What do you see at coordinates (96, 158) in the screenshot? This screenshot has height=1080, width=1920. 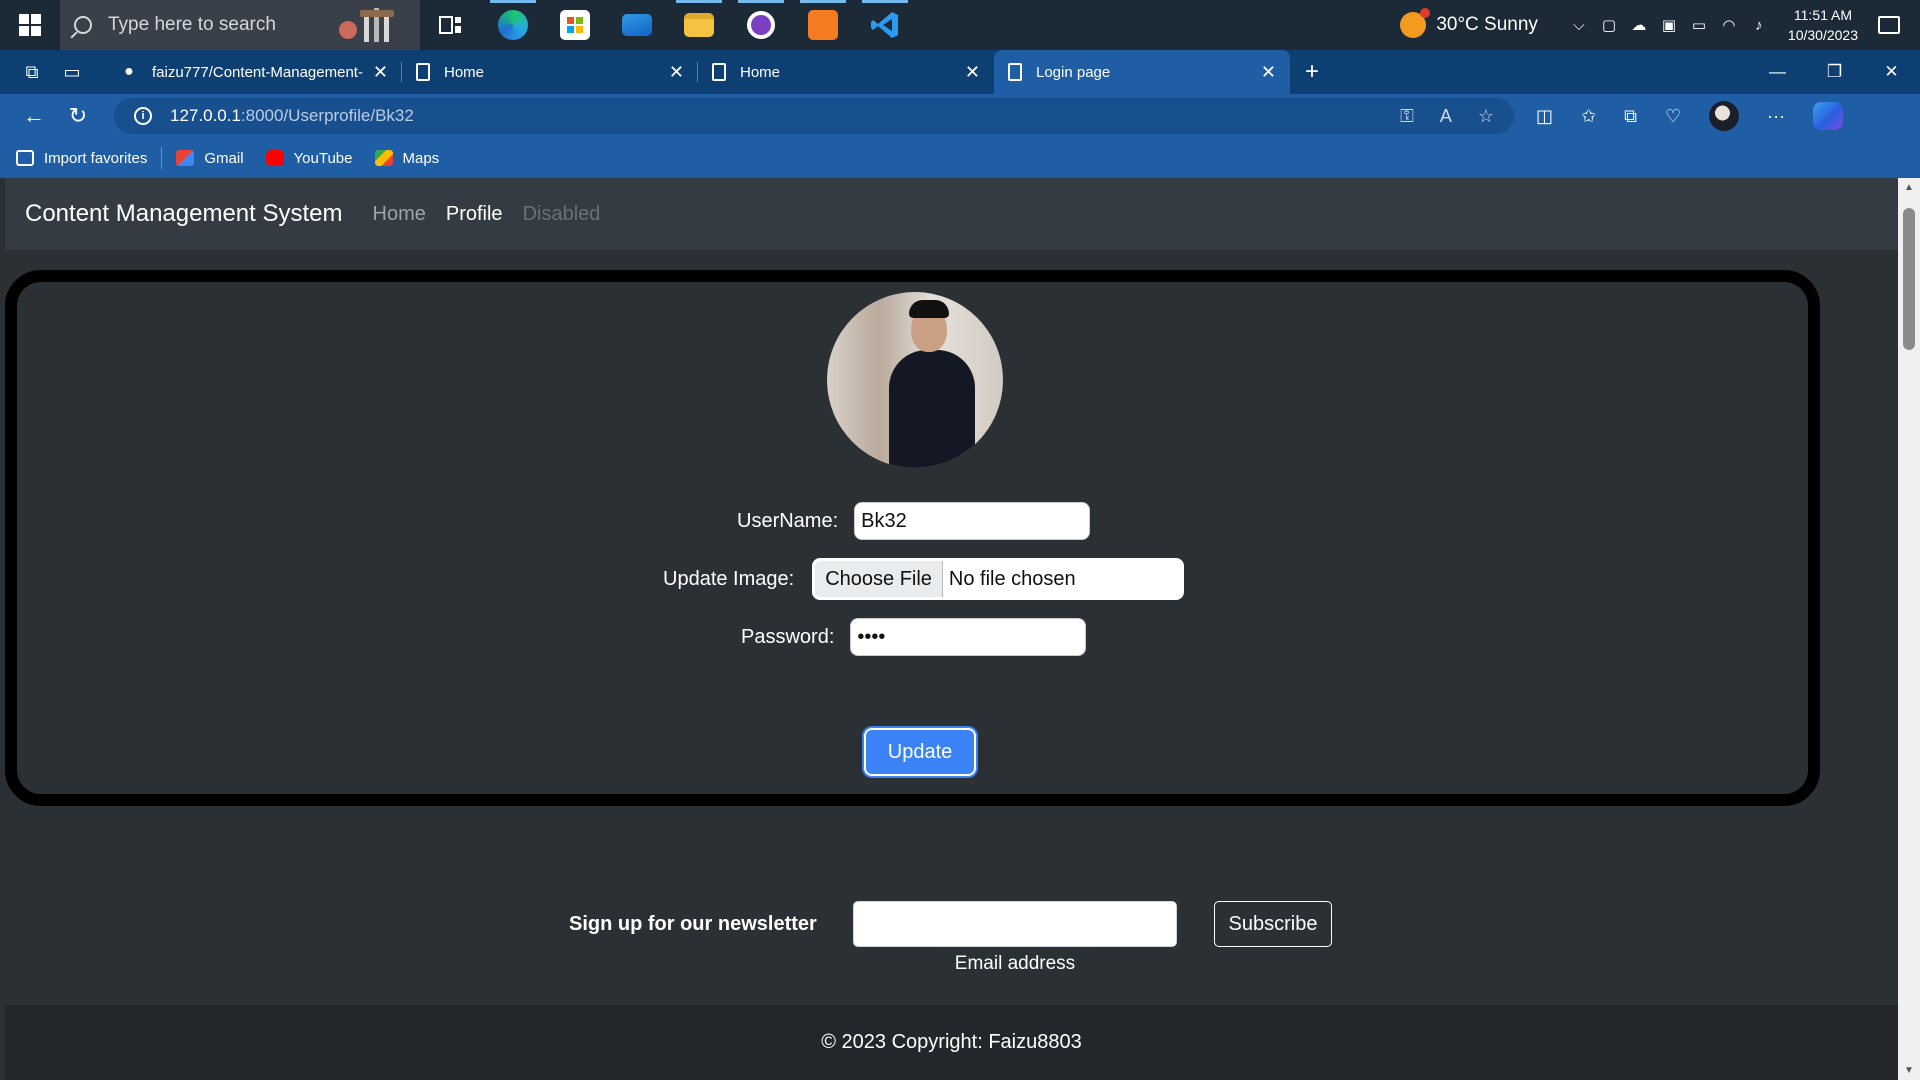 I see `favorite-label: Import favorites` at bounding box center [96, 158].